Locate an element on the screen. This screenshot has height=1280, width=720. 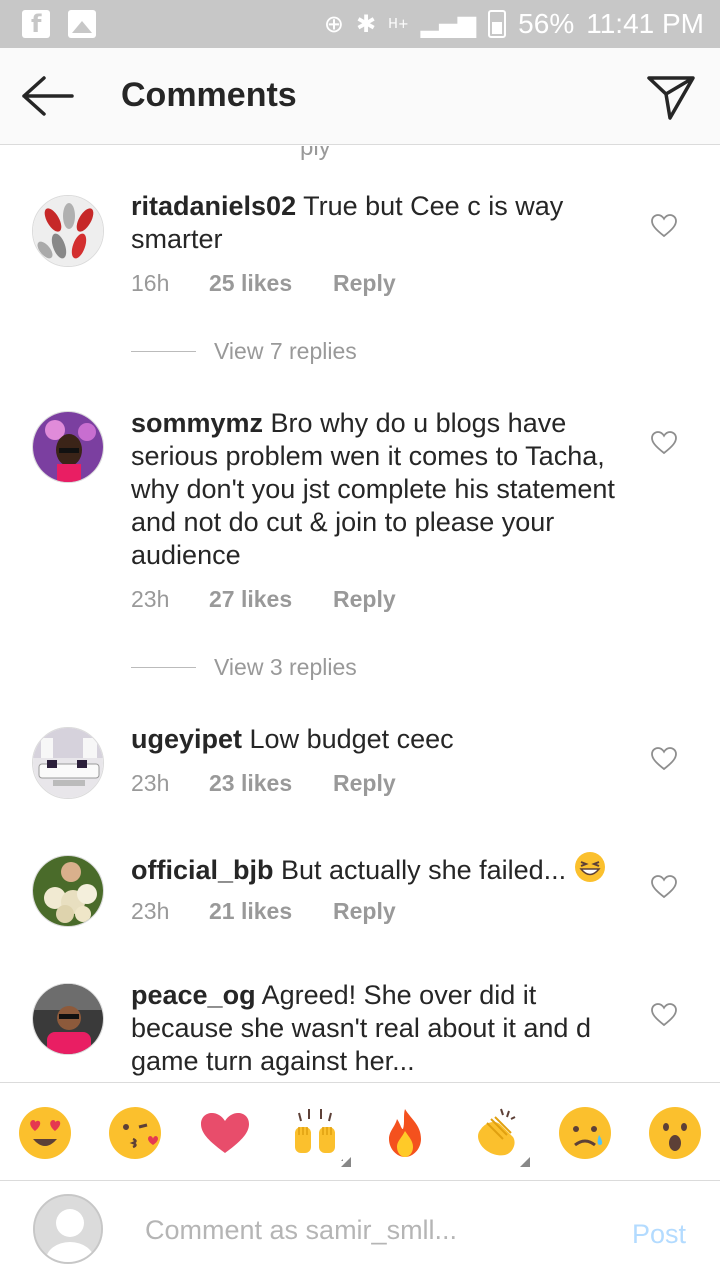
back-arrow-icon is located at coordinates (48, 96).